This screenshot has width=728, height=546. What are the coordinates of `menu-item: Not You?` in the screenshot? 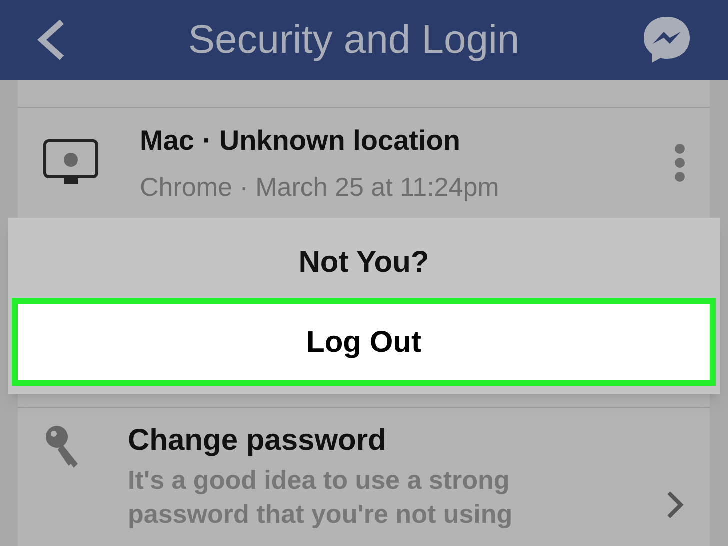 It's located at (364, 262).